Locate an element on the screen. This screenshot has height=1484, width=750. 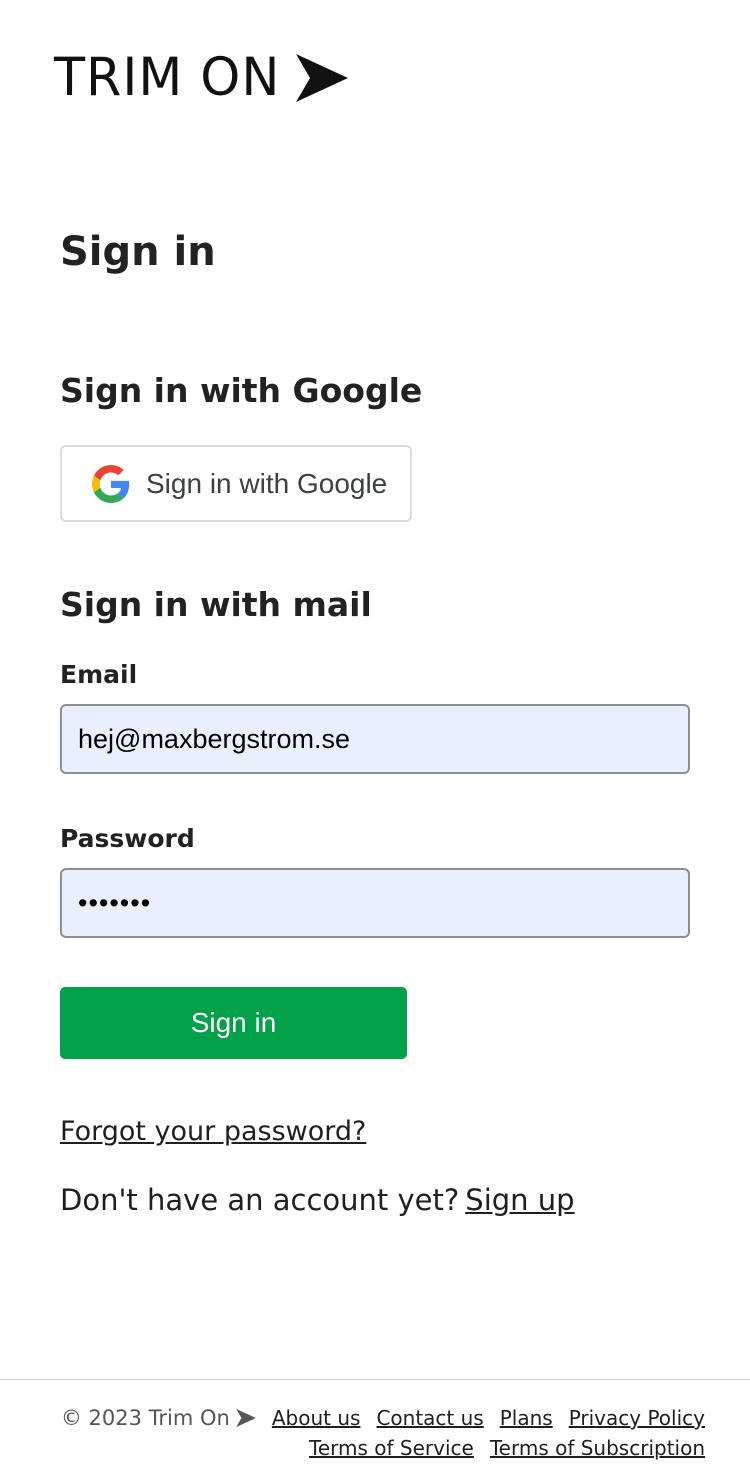
google-sign-in-button: Sign in with Google is located at coordinates (236, 483).